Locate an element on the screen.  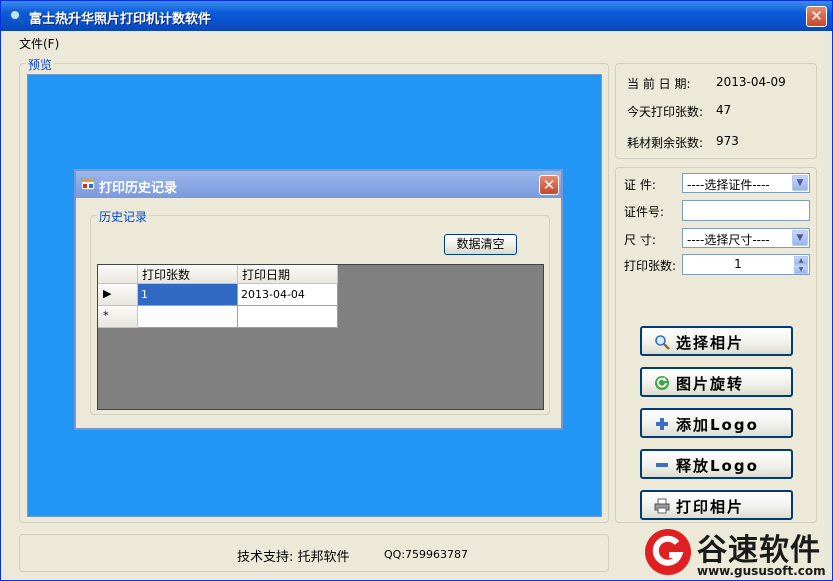
close-button: ✕ is located at coordinates (816, 16).